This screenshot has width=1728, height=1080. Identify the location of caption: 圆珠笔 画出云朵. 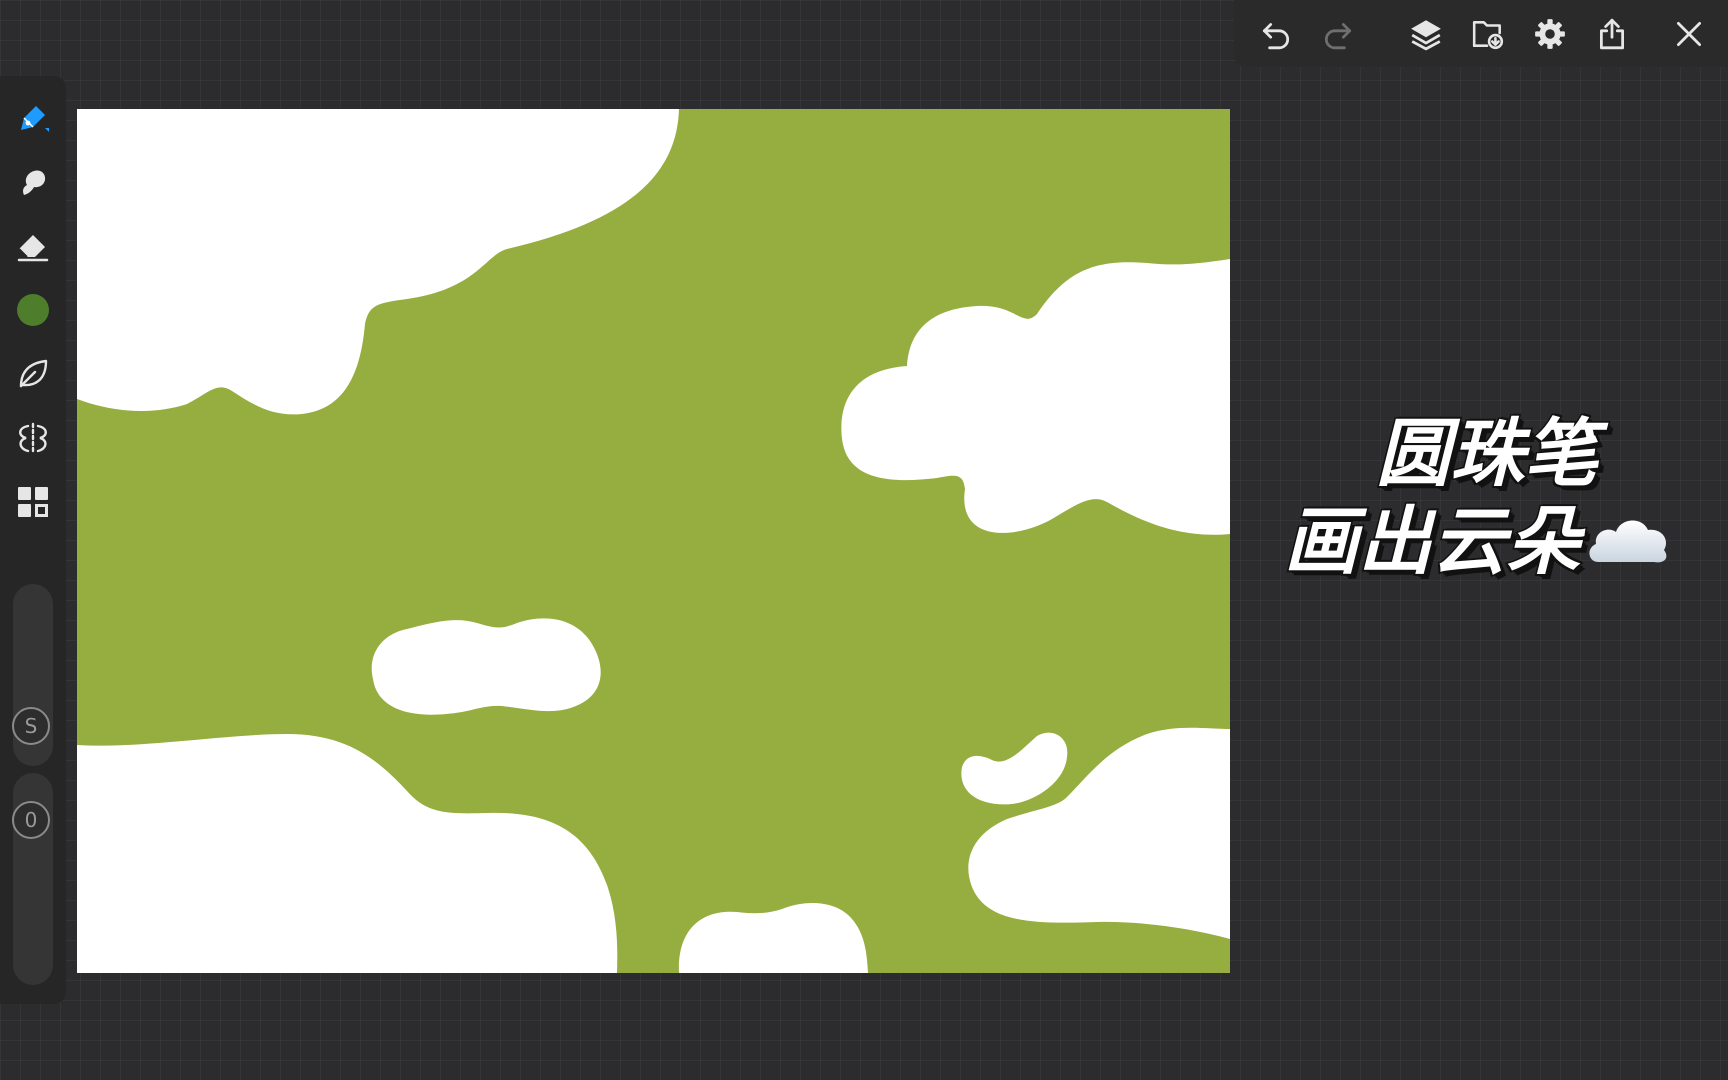
(1493, 498).